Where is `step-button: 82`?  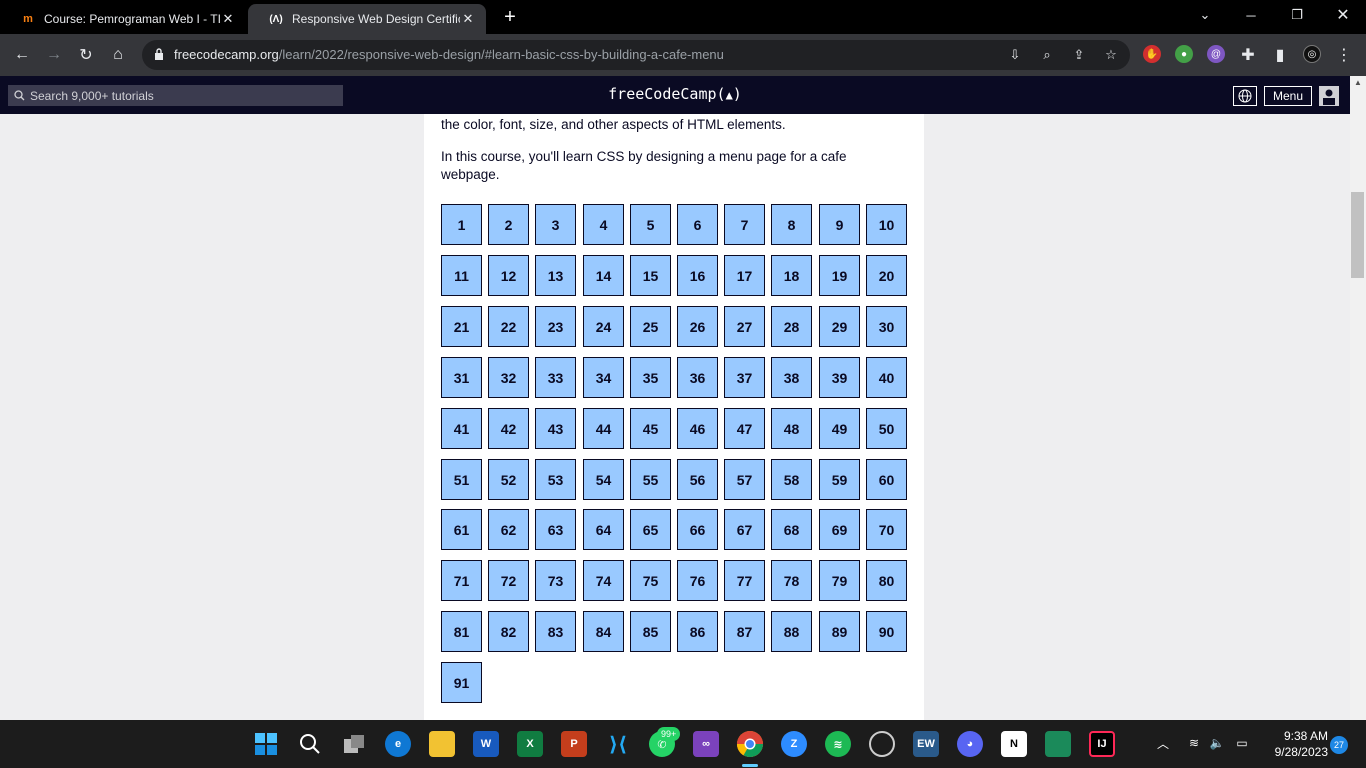
step-button: 82 is located at coordinates (508, 631).